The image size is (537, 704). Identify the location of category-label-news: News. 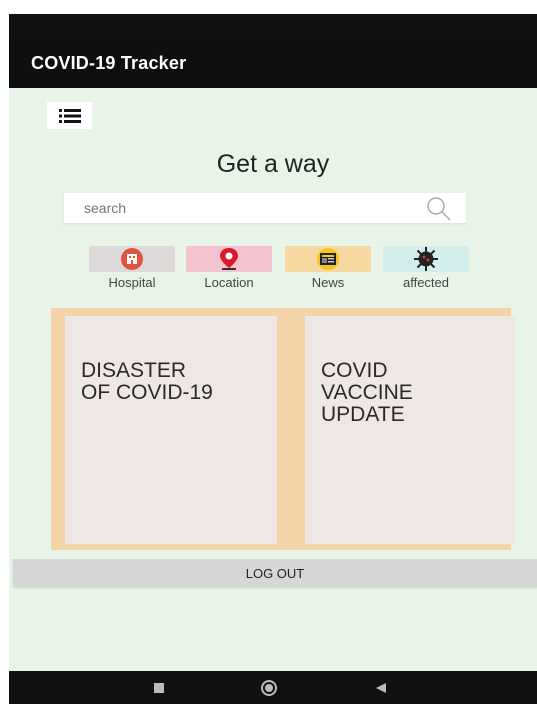
(328, 282).